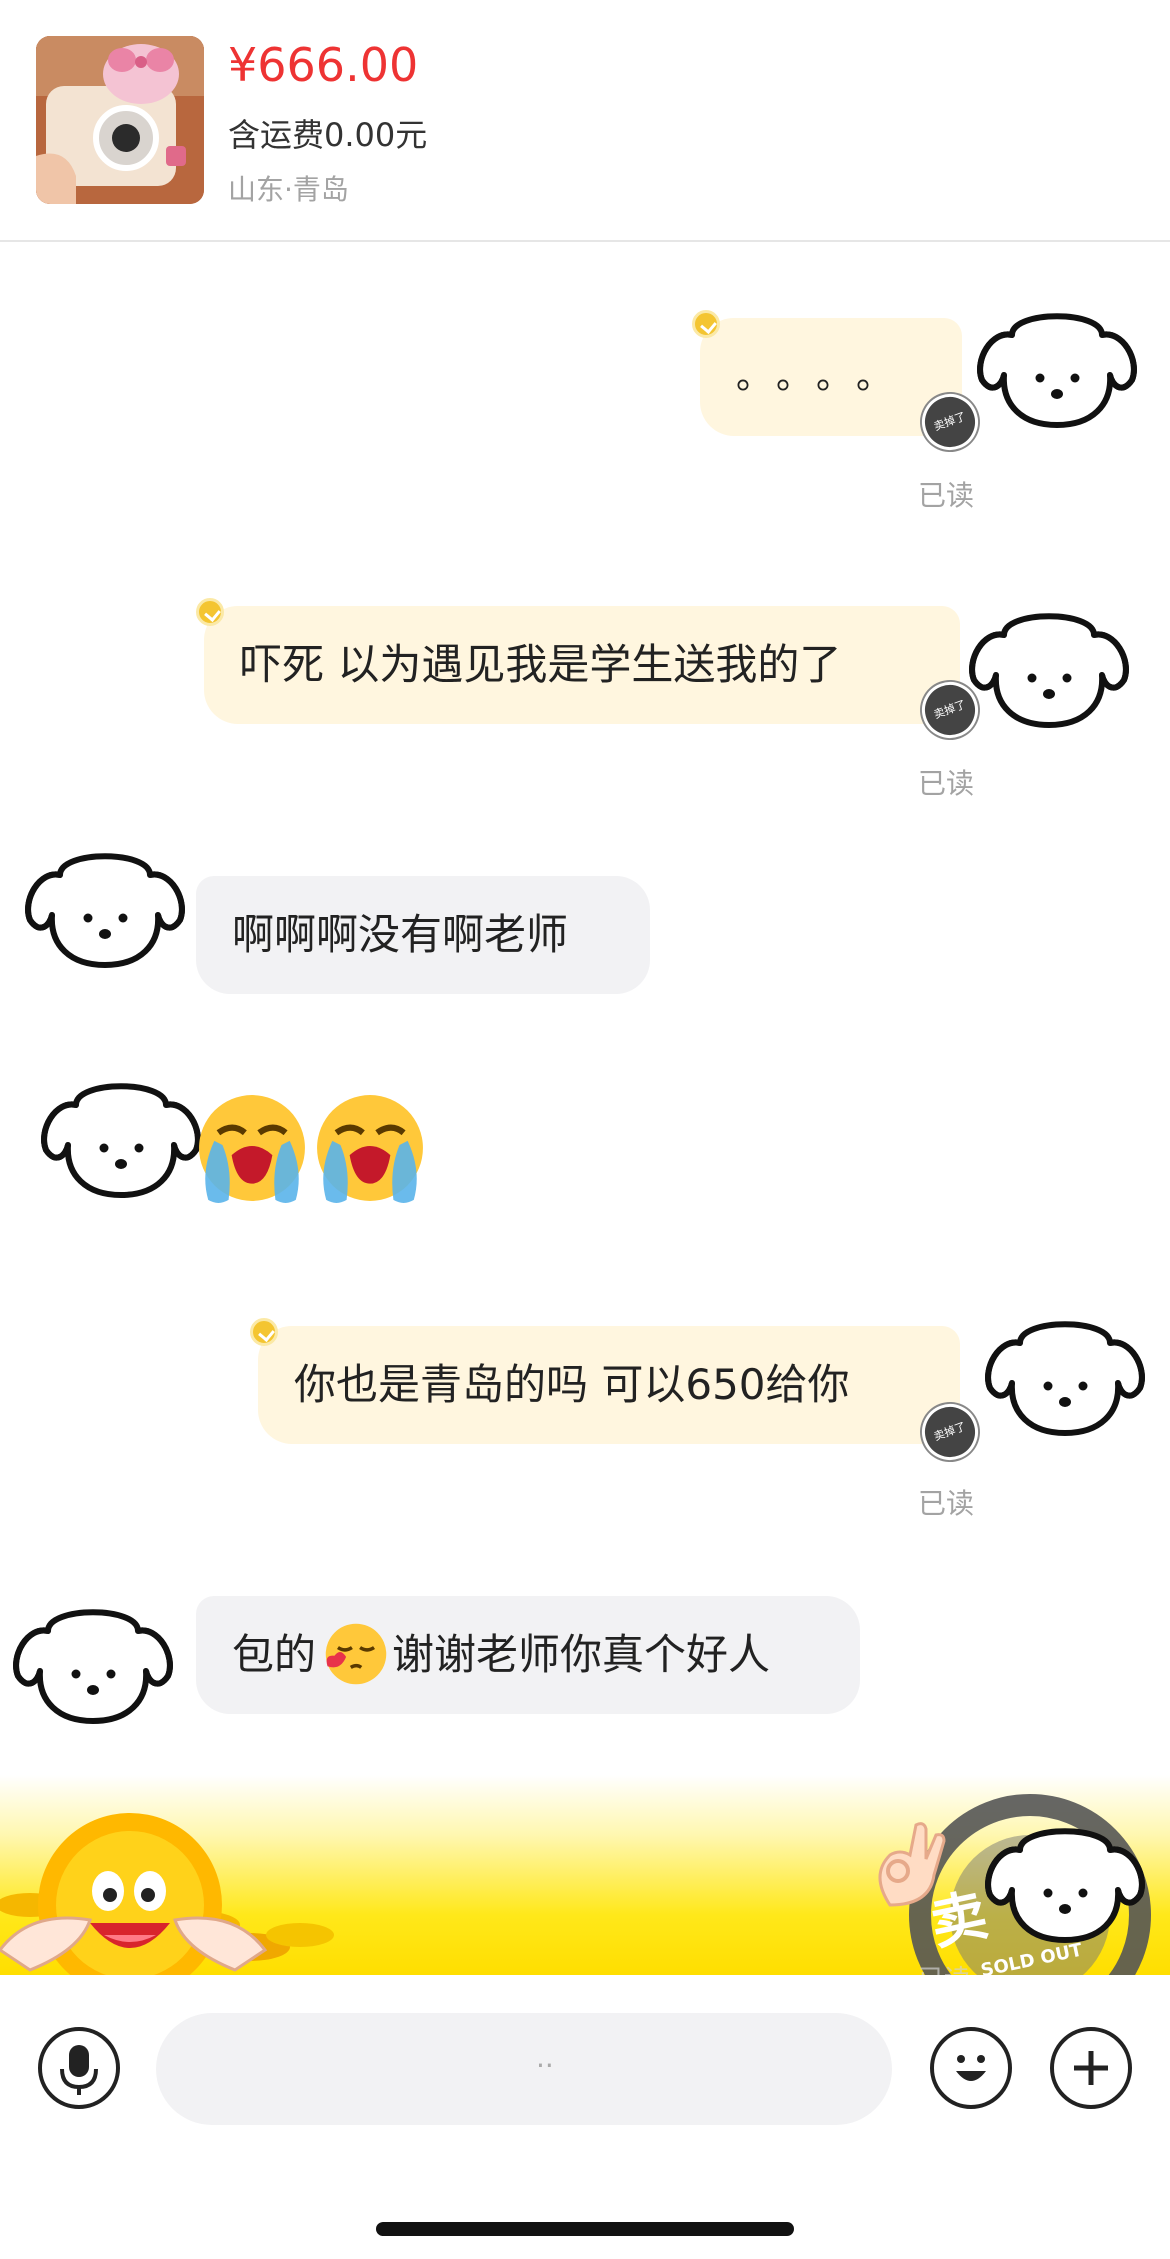 The image size is (1170, 2259). Describe the element at coordinates (400, 934) in the screenshot. I see `message-text: 啊啊啊没有啊老师` at that location.